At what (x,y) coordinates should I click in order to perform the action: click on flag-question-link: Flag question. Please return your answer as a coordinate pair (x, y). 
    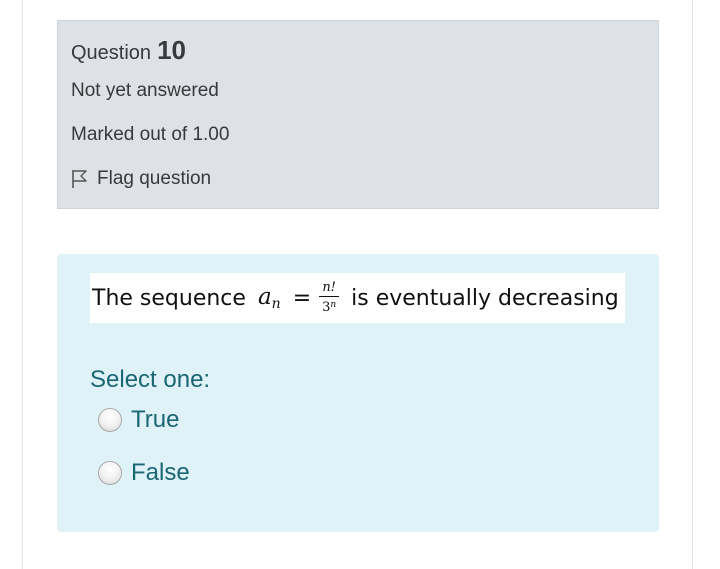
    Looking at the image, I should click on (141, 179).